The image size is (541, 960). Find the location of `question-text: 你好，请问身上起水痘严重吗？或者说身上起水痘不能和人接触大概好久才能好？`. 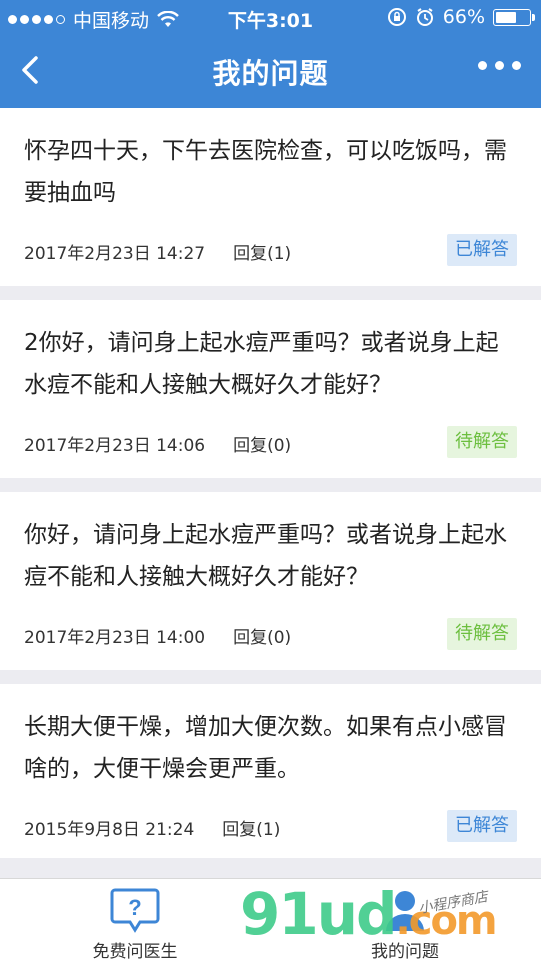

question-text: 你好，请问身上起水痘严重吗？或者说身上起水痘不能和人接触大概好久才能好？ is located at coordinates (265, 556).